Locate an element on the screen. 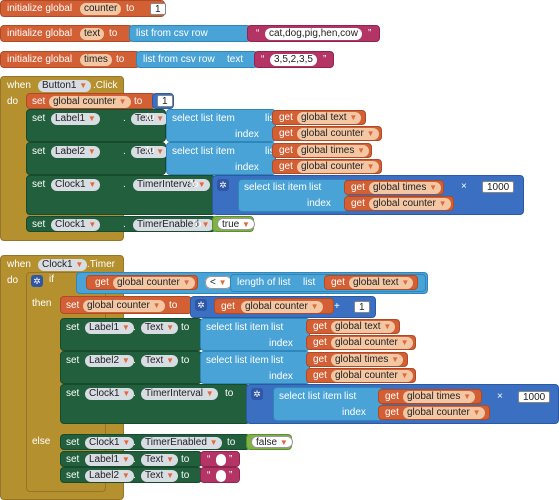  boolean-dropdown: false ▼ is located at coordinates (272, 442).